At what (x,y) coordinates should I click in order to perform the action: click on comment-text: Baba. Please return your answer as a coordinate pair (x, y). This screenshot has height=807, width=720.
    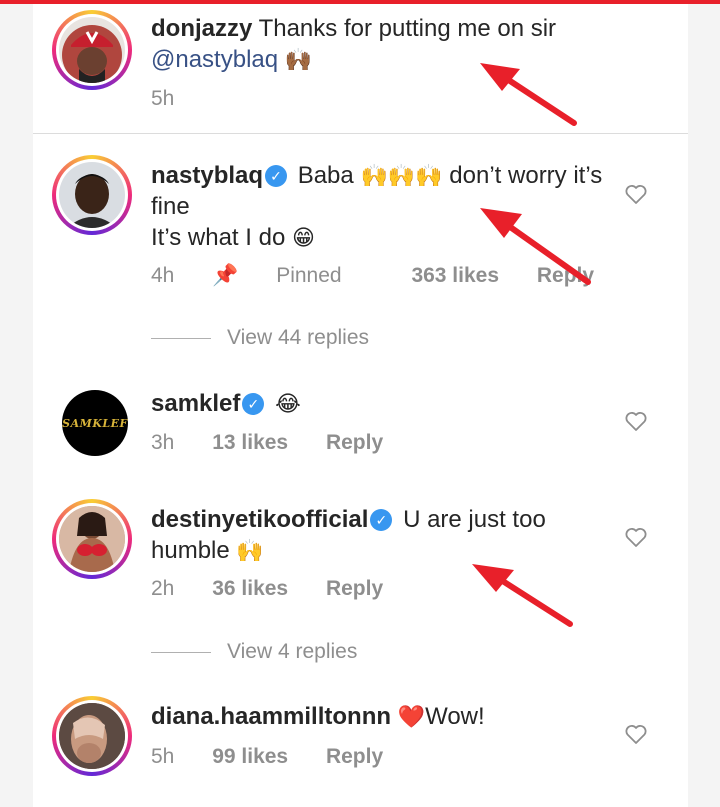
    Looking at the image, I should click on (325, 175).